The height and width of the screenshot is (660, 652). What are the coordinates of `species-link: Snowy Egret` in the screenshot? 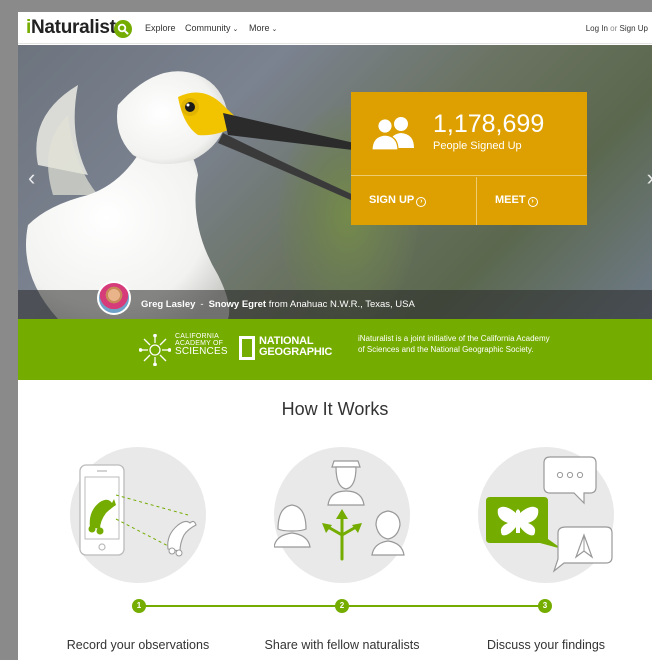 It's located at (238, 304).